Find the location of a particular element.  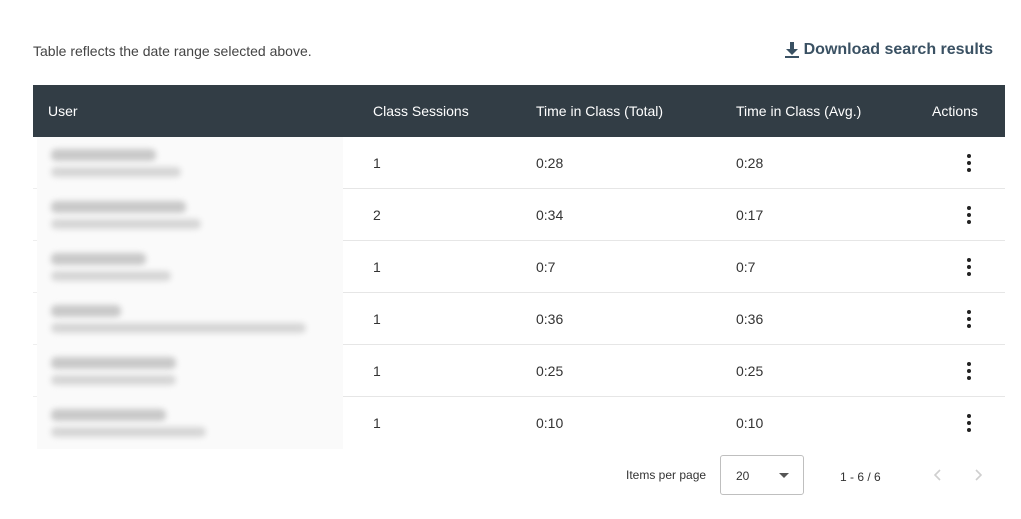

time-avg-cell: 0:7 is located at coordinates (746, 267).